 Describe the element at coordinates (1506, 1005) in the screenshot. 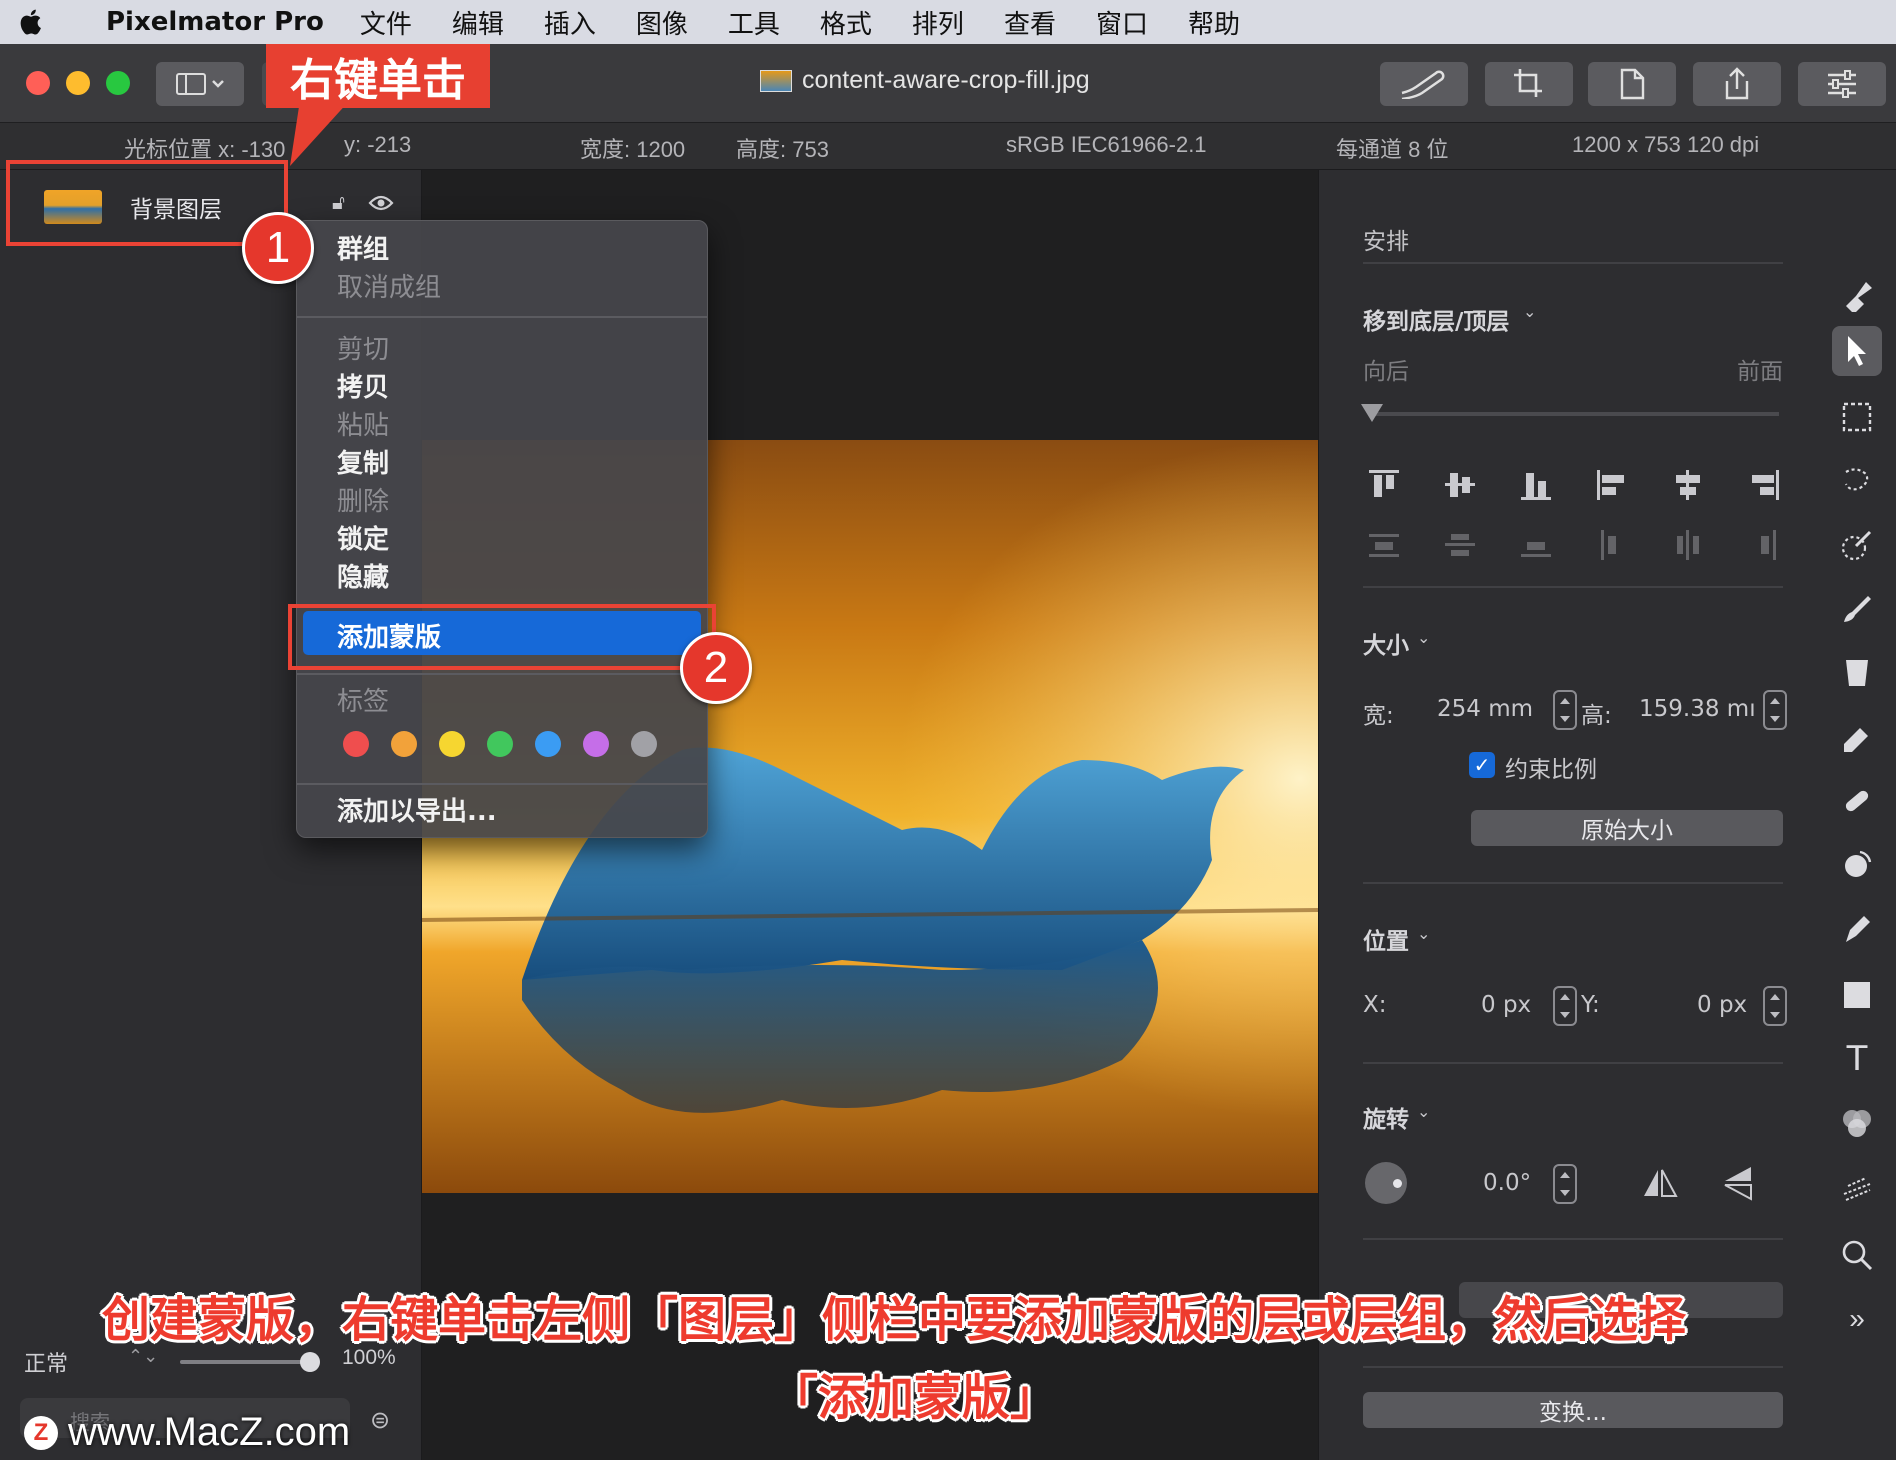

I see `x-value: 0 px` at that location.